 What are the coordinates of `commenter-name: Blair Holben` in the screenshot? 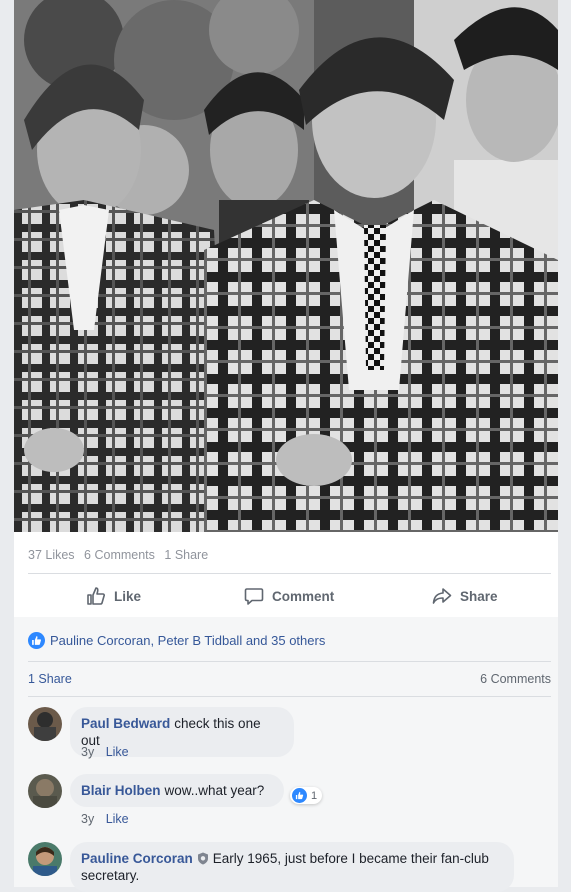 It's located at (121, 790).